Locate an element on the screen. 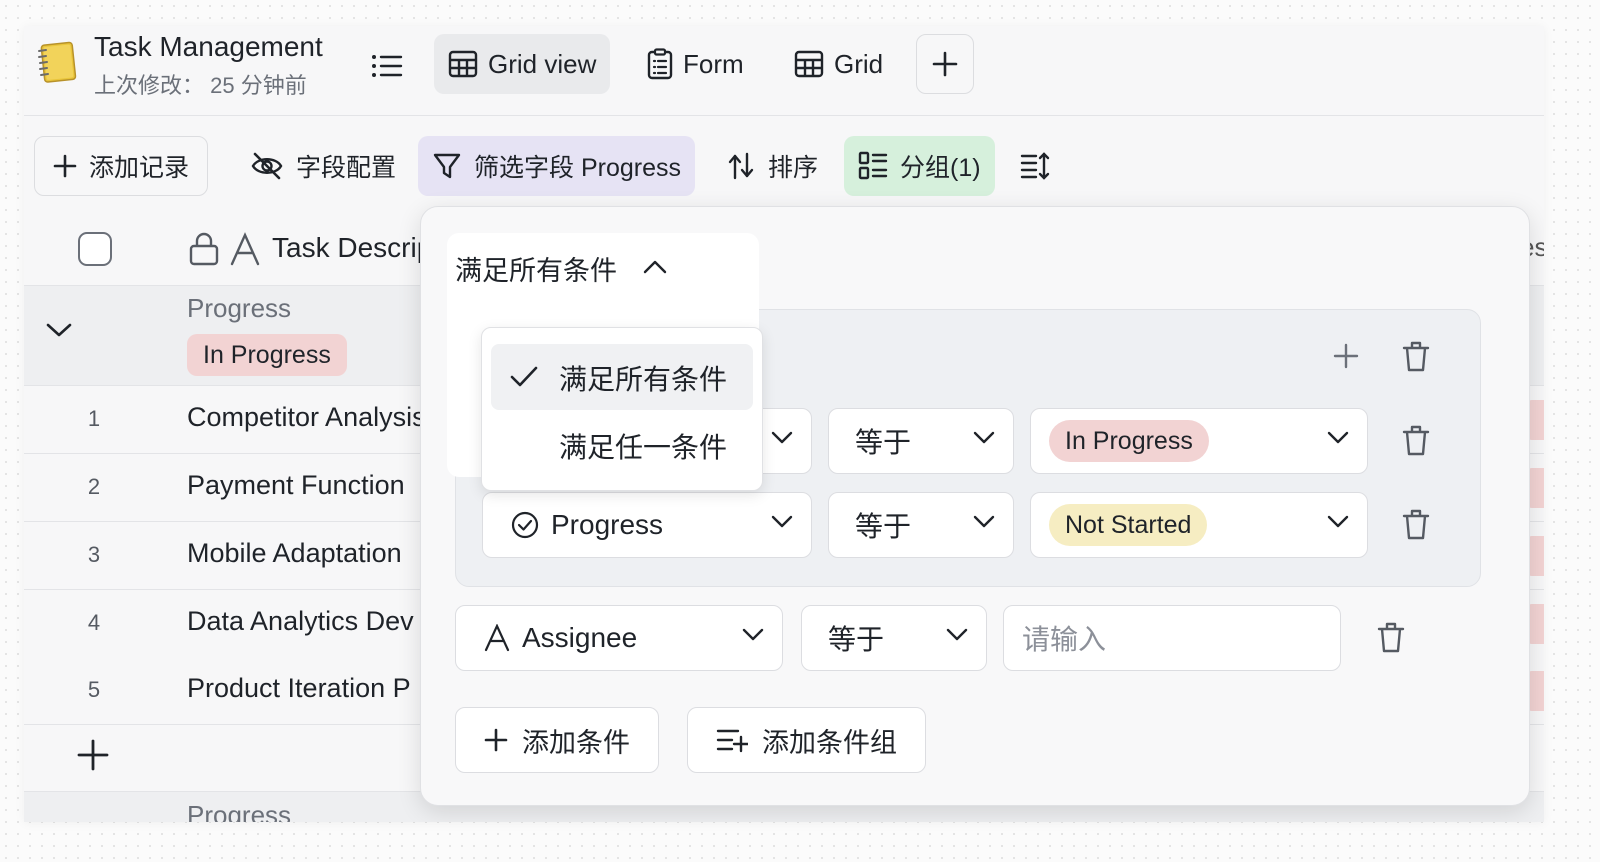 The width and height of the screenshot is (1600, 862). row-height-button is located at coordinates (1035, 166).